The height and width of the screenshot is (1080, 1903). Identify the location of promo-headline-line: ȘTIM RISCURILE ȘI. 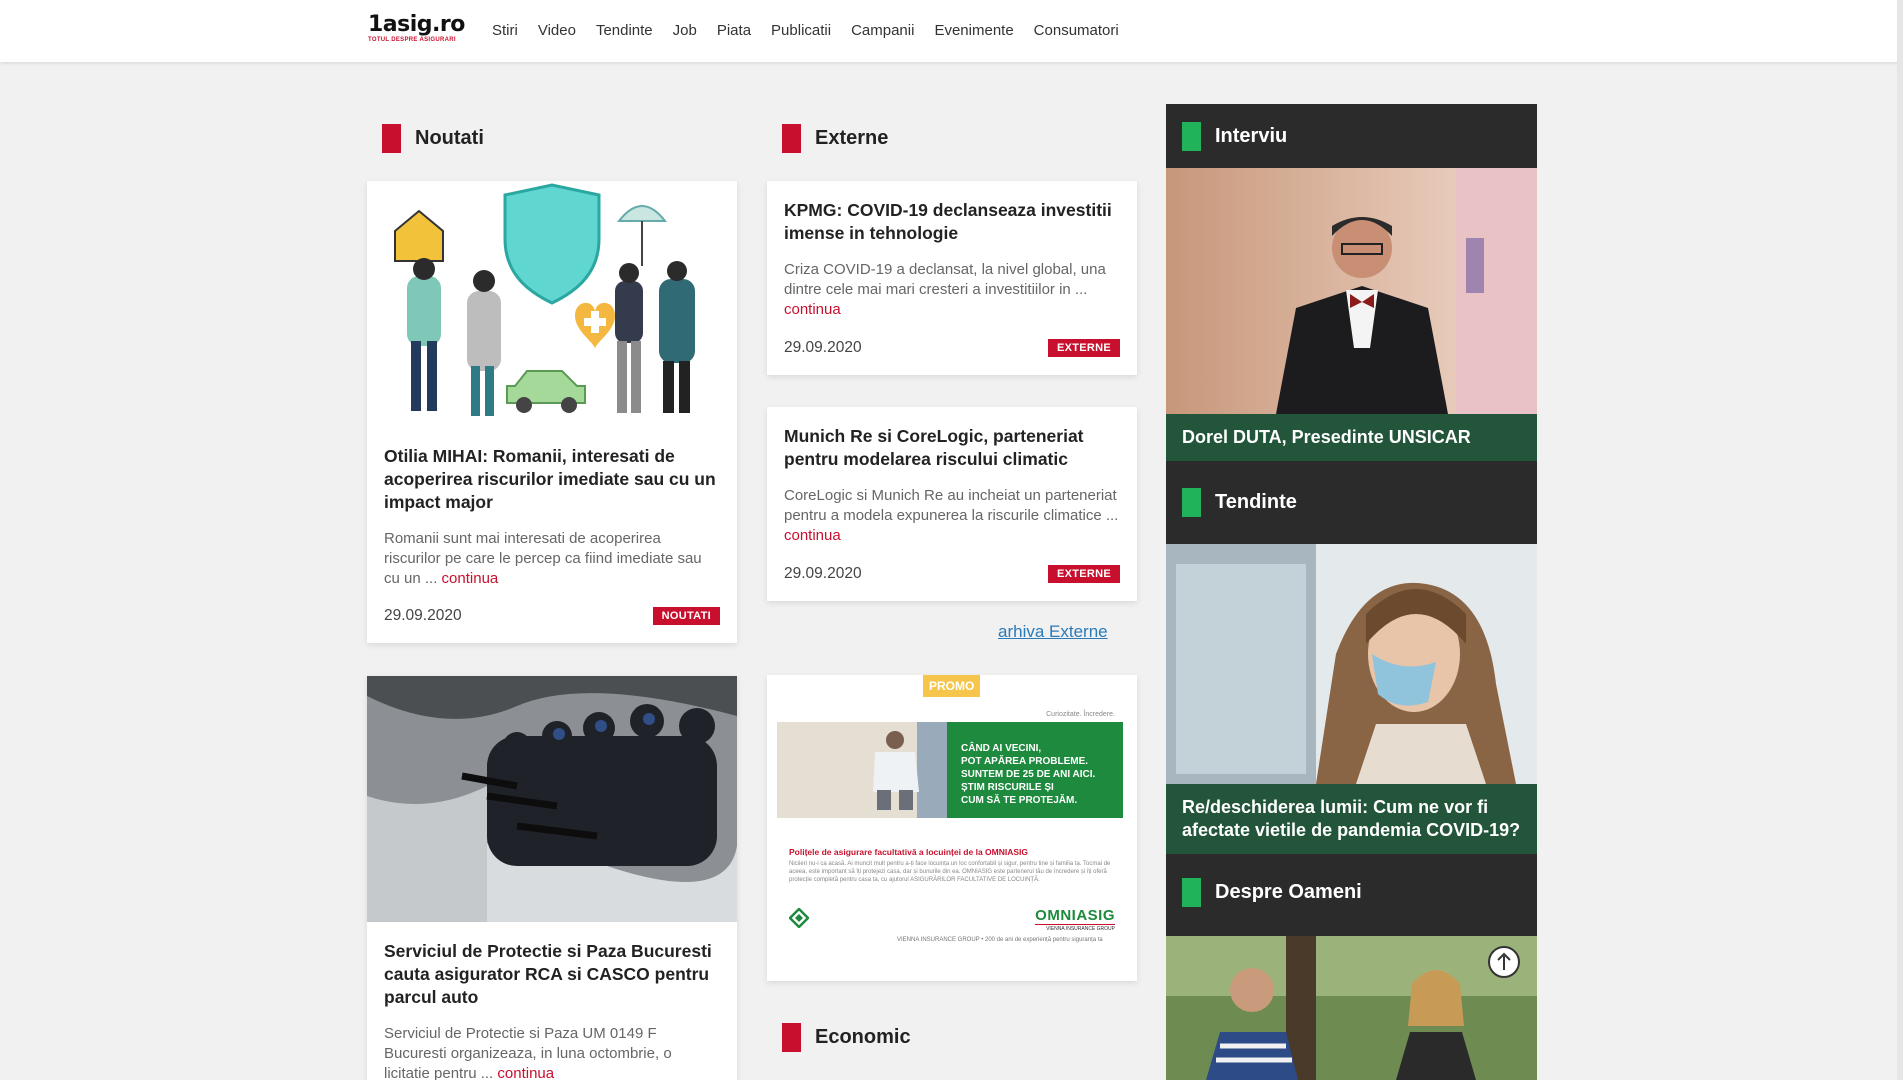
(1007, 787).